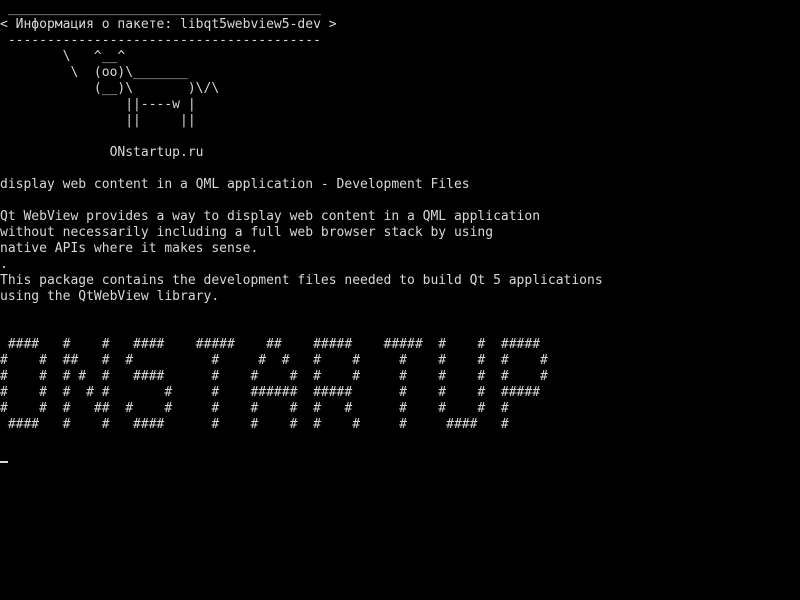  Describe the element at coordinates (254, 424) in the screenshot. I see `ascii-banner-row: #### # # #### # # # # # # #### #` at that location.